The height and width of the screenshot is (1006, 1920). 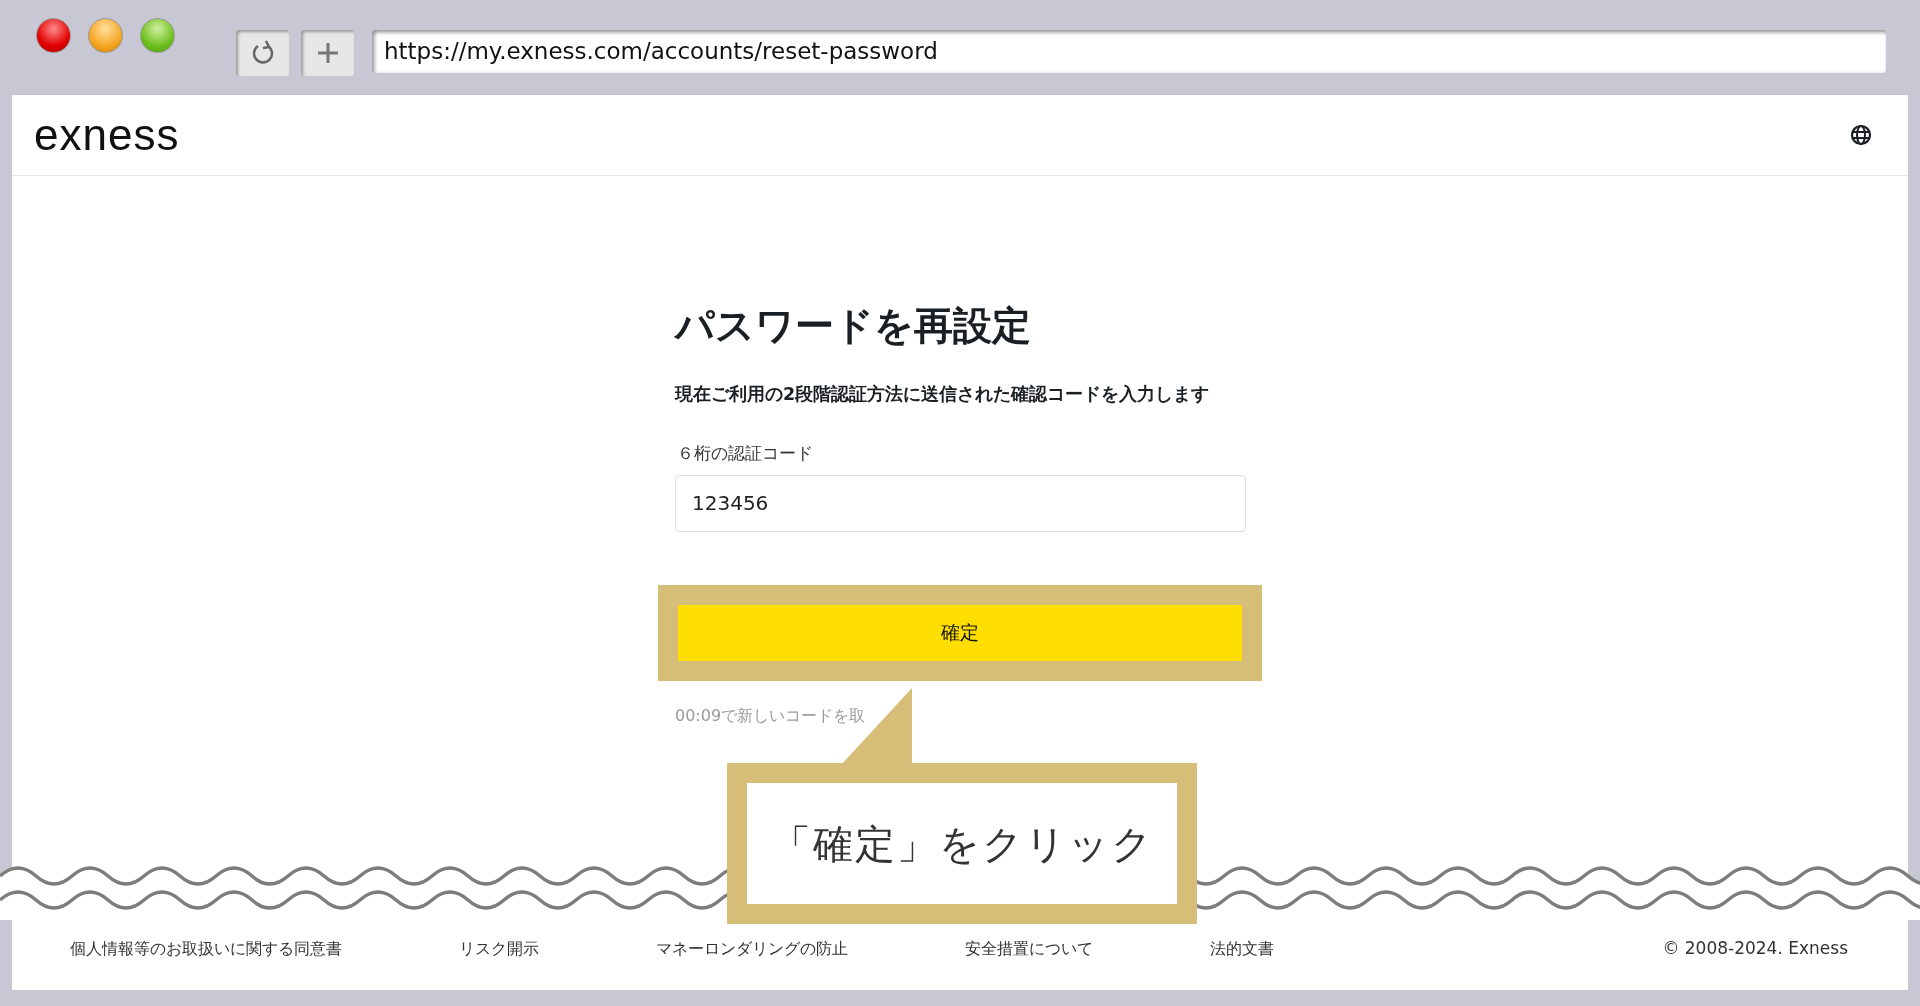 What do you see at coordinates (1861, 135) in the screenshot?
I see `globe-icon` at bounding box center [1861, 135].